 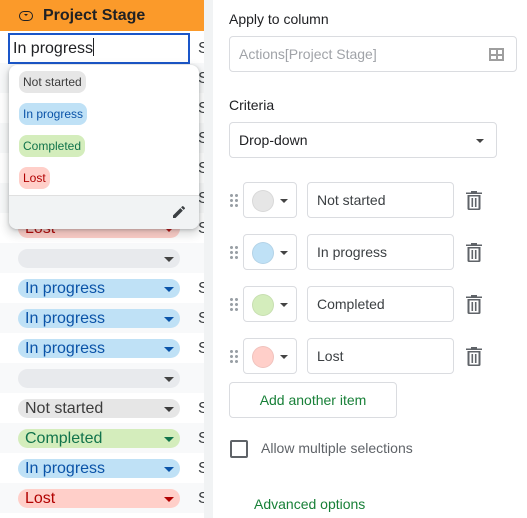 What do you see at coordinates (496, 54) in the screenshot?
I see `grid-icon` at bounding box center [496, 54].